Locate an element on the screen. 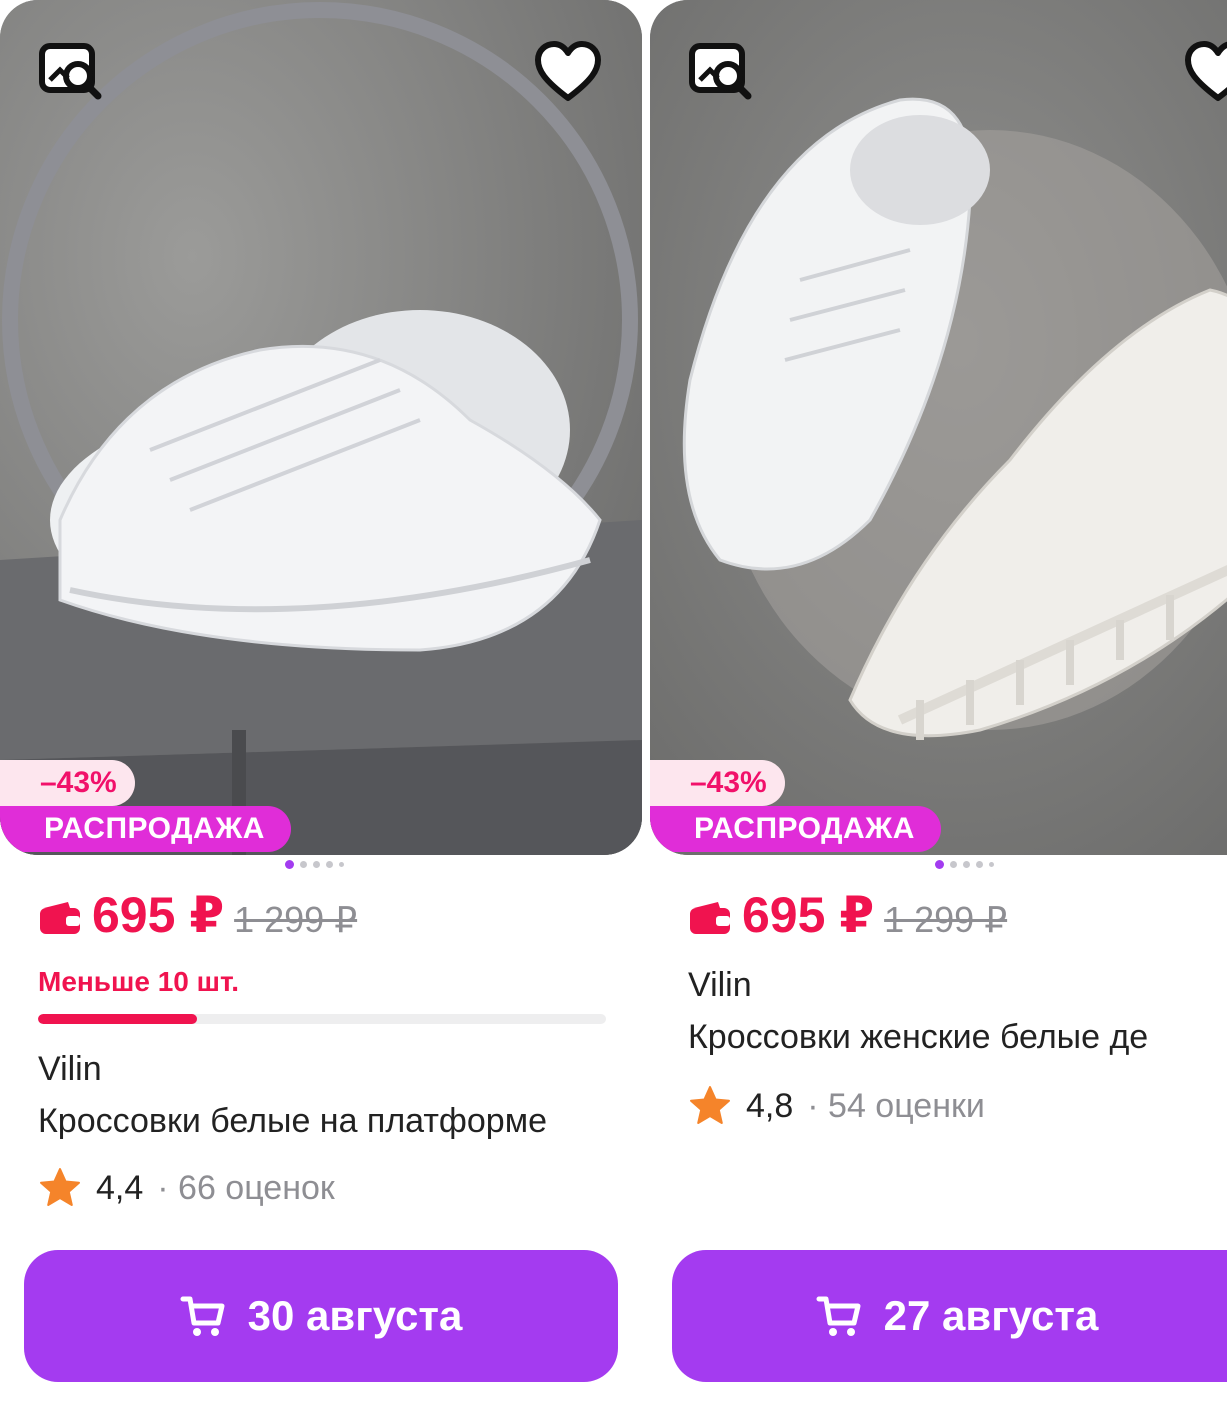 This screenshot has height=1420, width=1227. stock-bar-fill is located at coordinates (118, 1019).